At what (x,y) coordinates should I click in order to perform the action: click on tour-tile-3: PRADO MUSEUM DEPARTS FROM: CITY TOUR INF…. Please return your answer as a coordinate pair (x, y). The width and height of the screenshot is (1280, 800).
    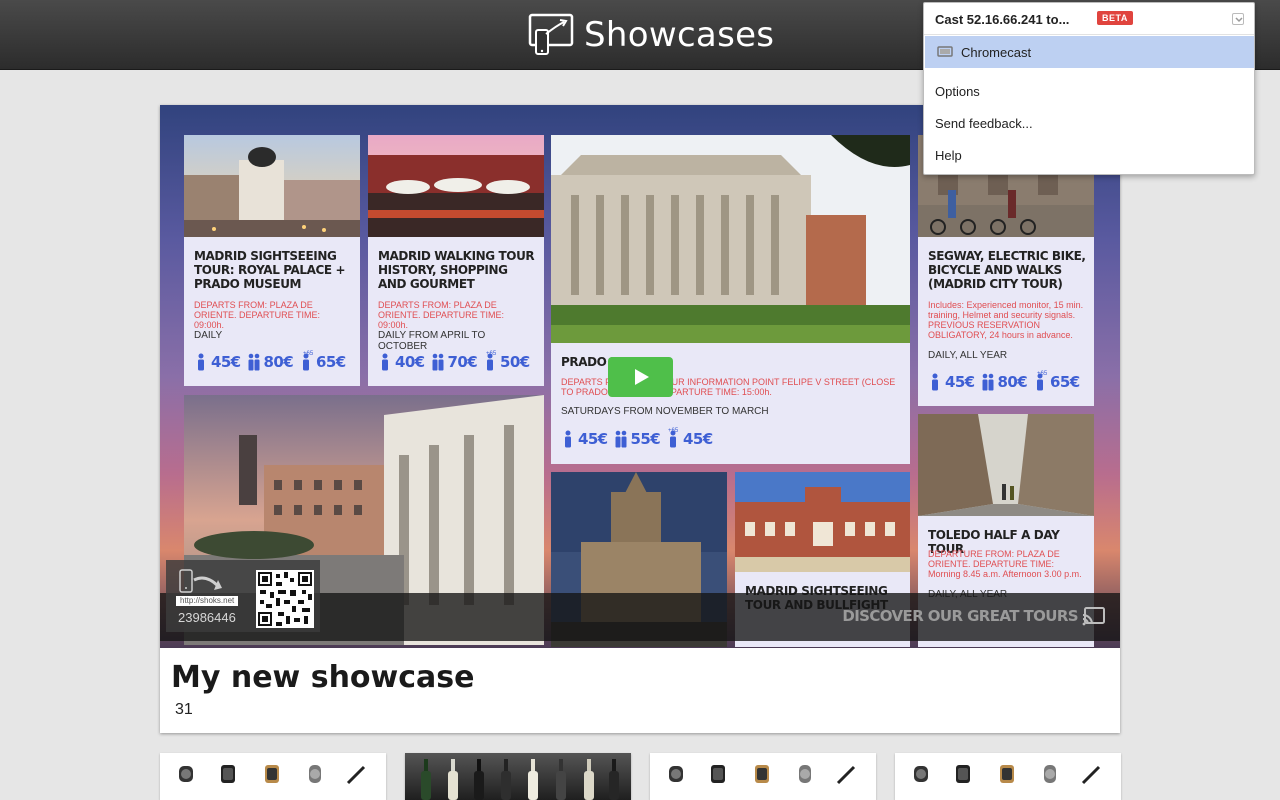
    Looking at the image, I should click on (730, 299).